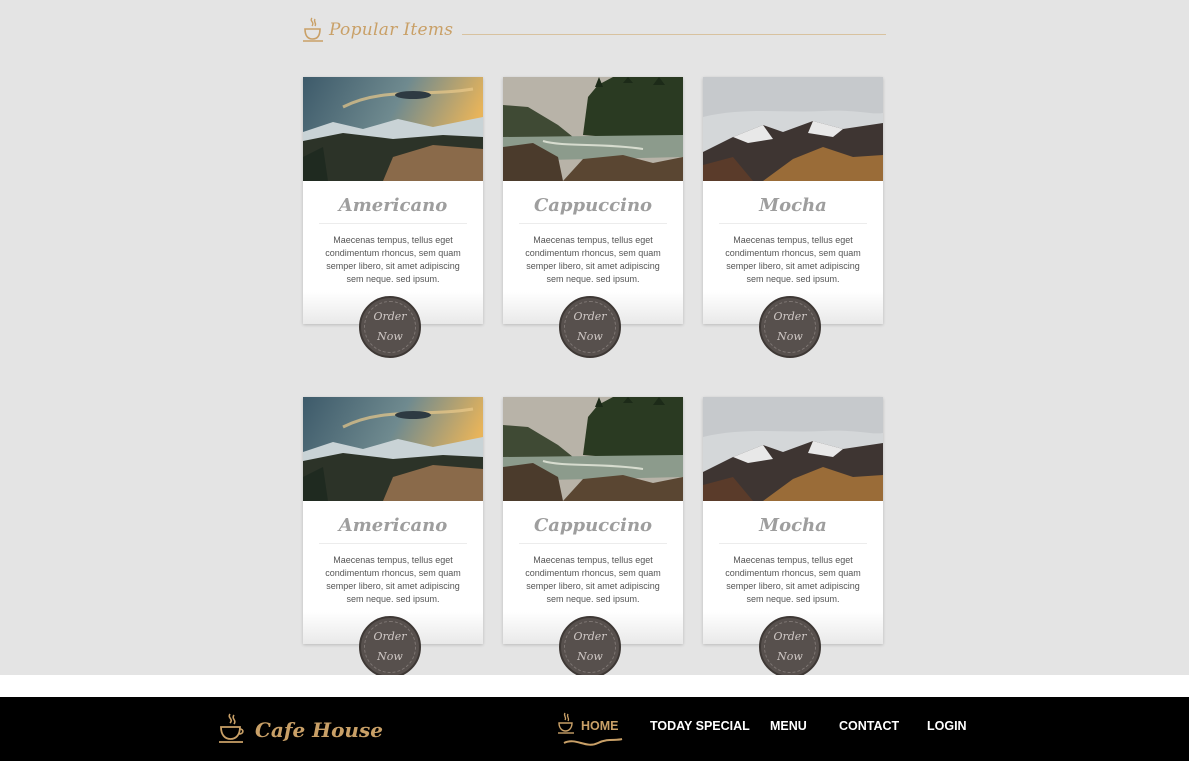  What do you see at coordinates (600, 726) in the screenshot?
I see `nav-item-home: HOME` at bounding box center [600, 726].